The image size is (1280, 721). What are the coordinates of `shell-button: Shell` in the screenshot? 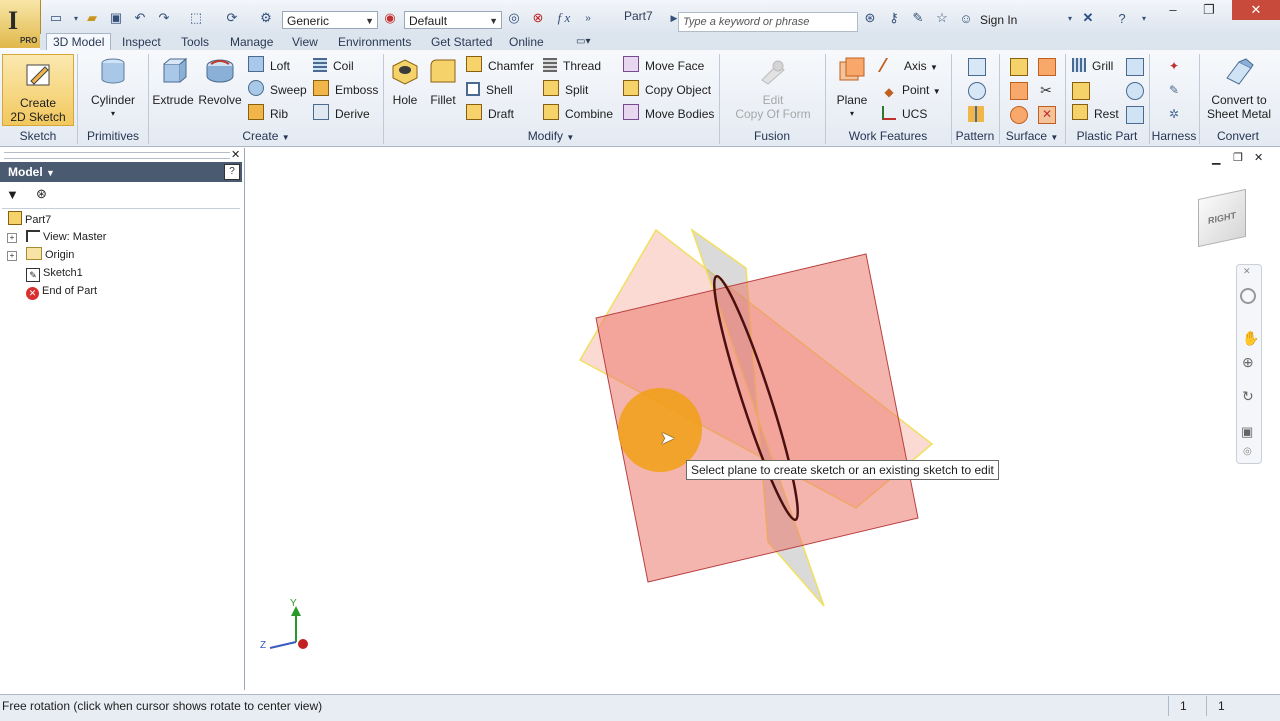 It's located at (489, 90).